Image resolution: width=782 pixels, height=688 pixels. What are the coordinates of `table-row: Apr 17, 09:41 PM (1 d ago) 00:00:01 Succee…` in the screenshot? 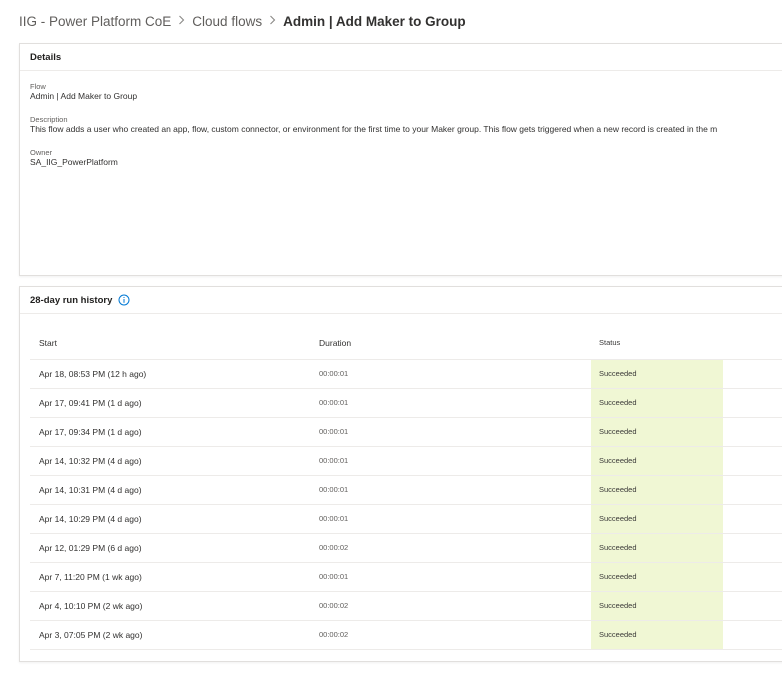 It's located at (406, 403).